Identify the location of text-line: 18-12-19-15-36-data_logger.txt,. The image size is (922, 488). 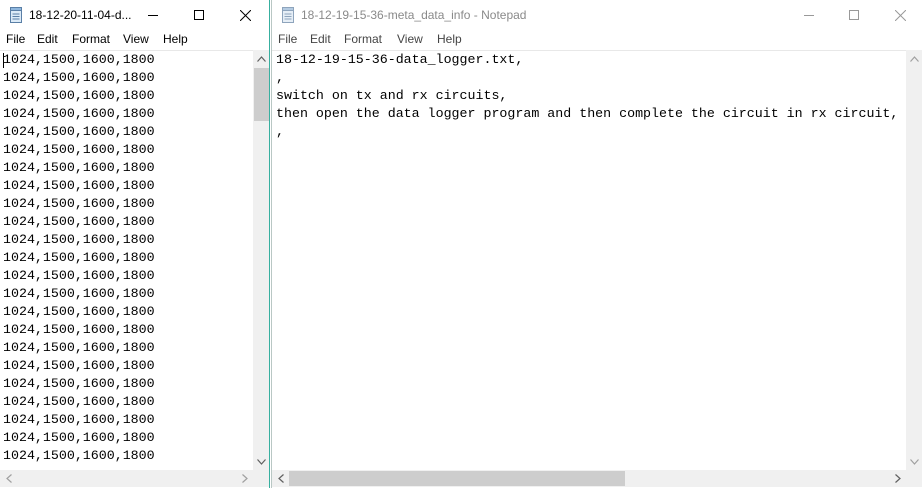
(400, 59).